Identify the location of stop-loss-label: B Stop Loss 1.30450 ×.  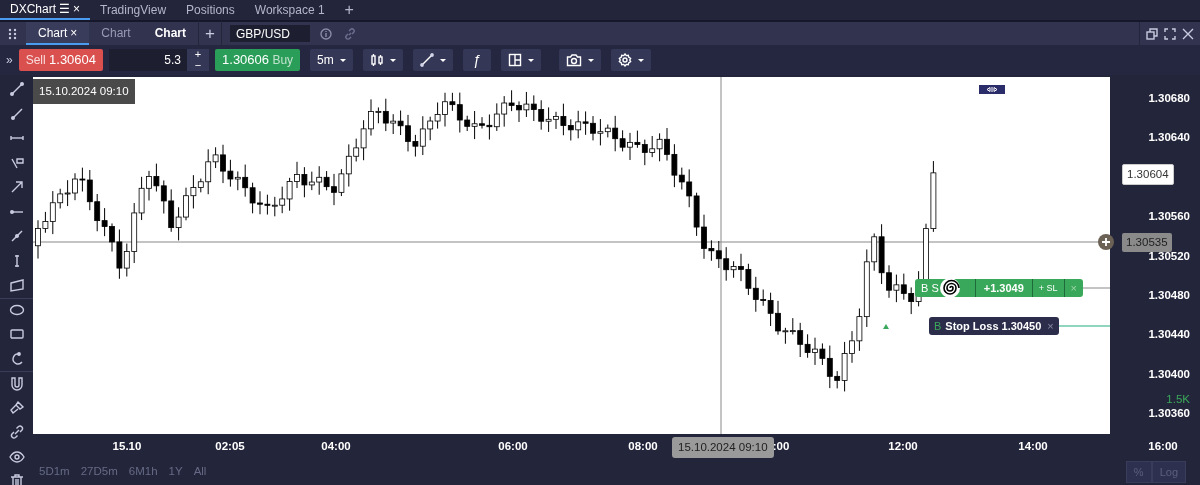
(994, 326).